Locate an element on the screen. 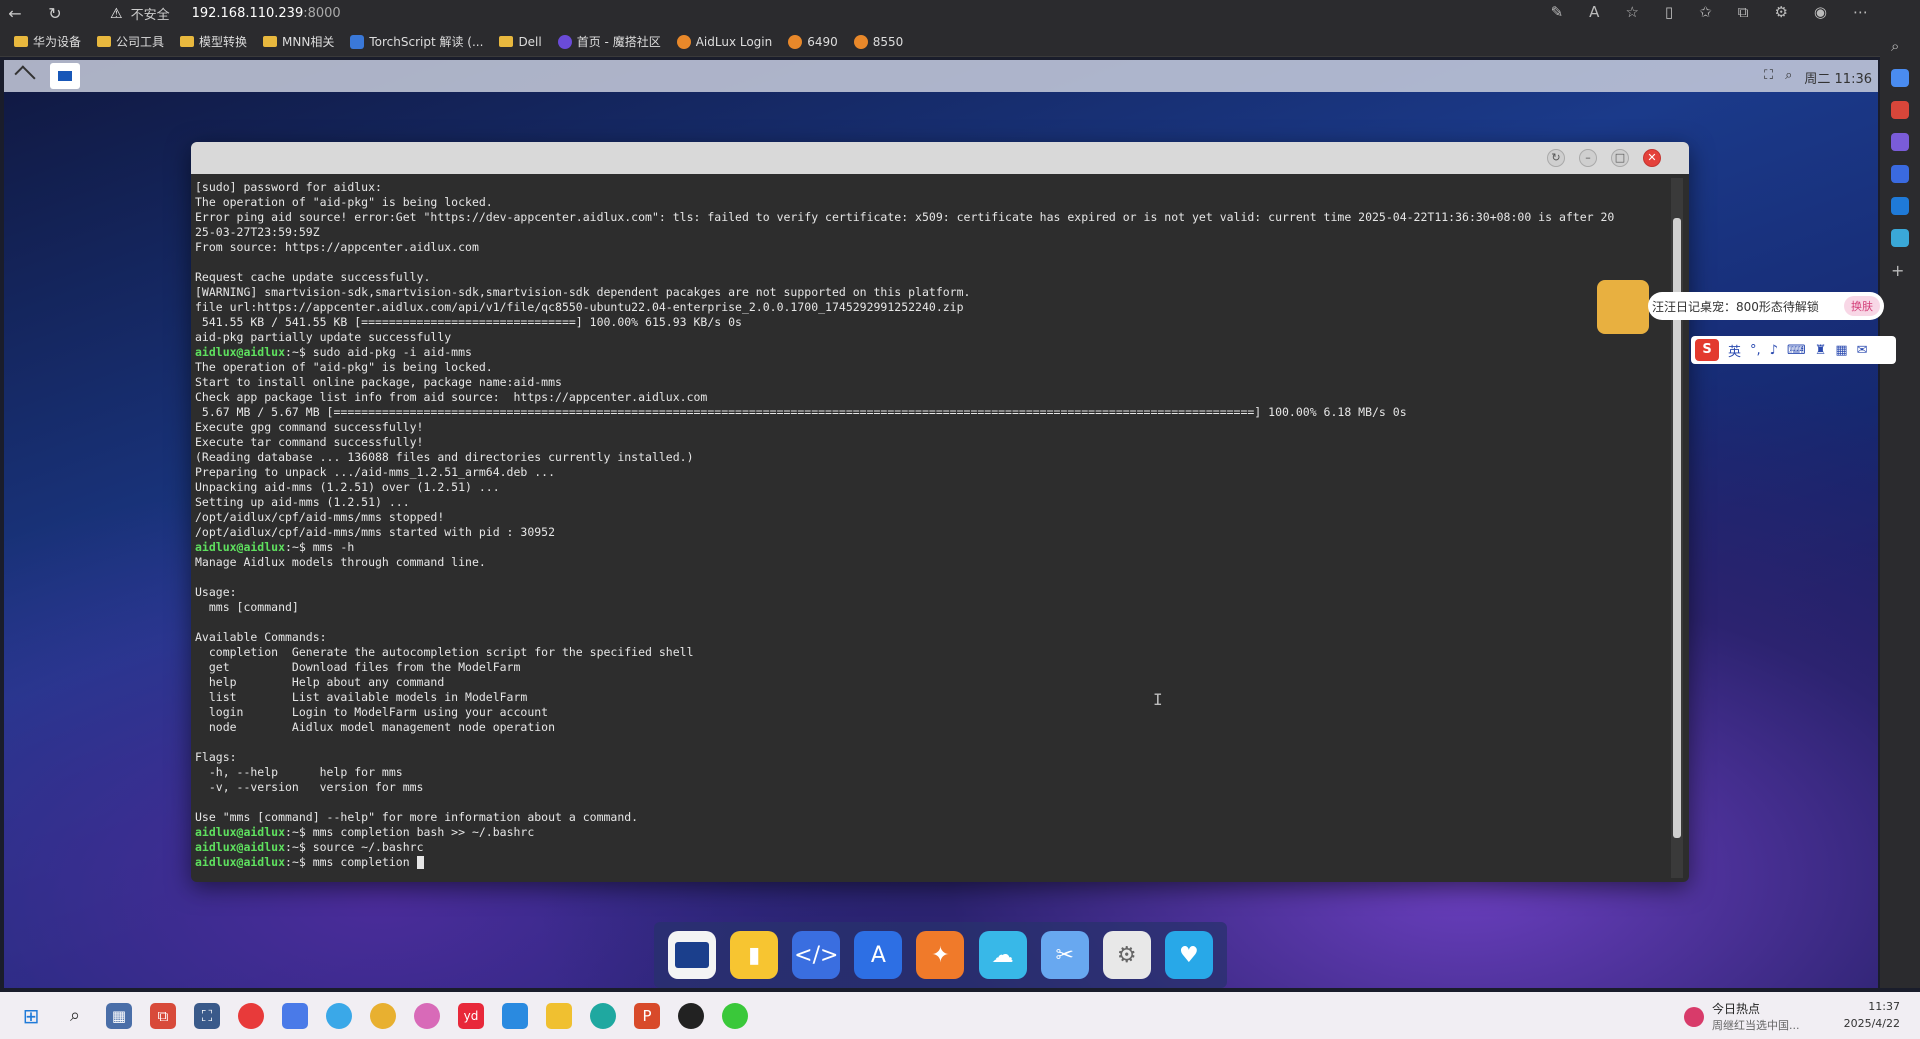  games-icon is located at coordinates (1900, 142).